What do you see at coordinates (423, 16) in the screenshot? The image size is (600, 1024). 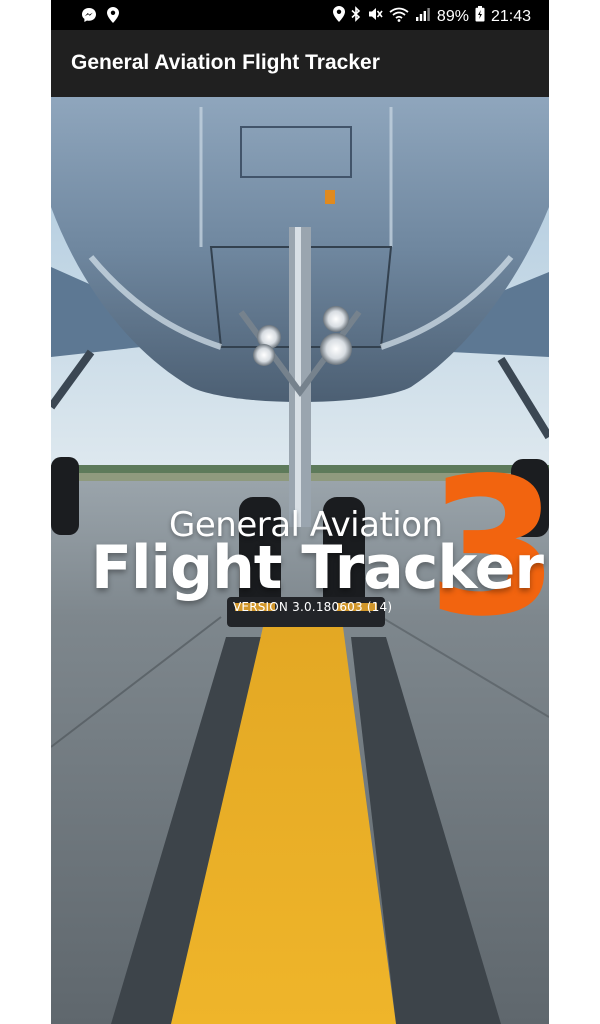 I see `signal-icon` at bounding box center [423, 16].